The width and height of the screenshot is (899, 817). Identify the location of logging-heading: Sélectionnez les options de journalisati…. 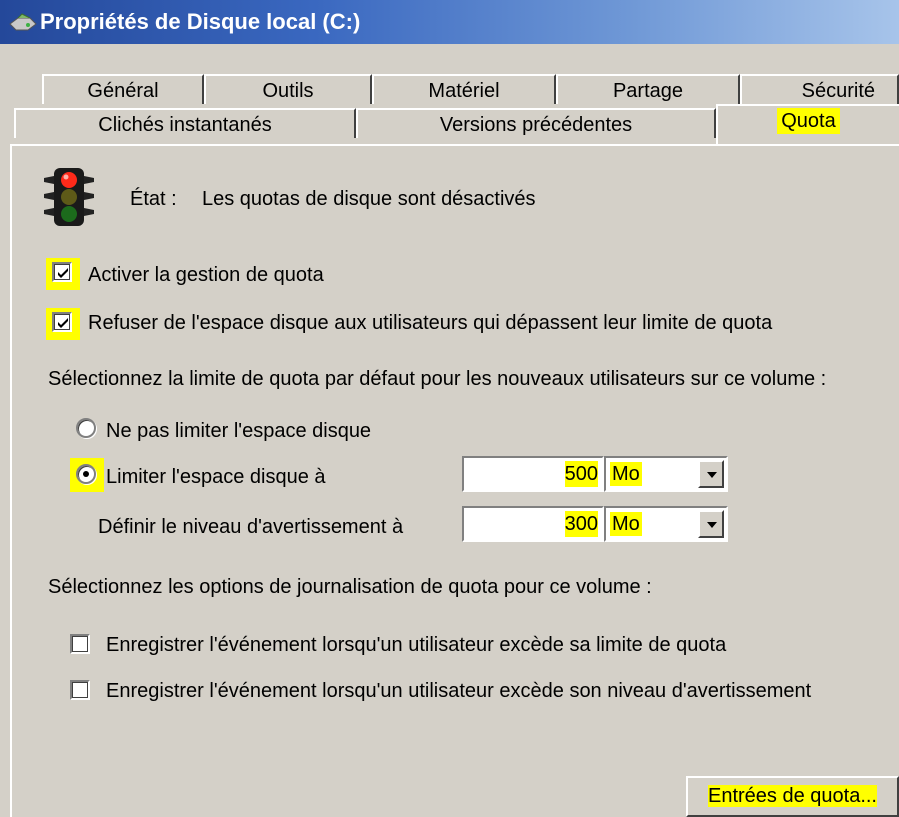
(350, 587).